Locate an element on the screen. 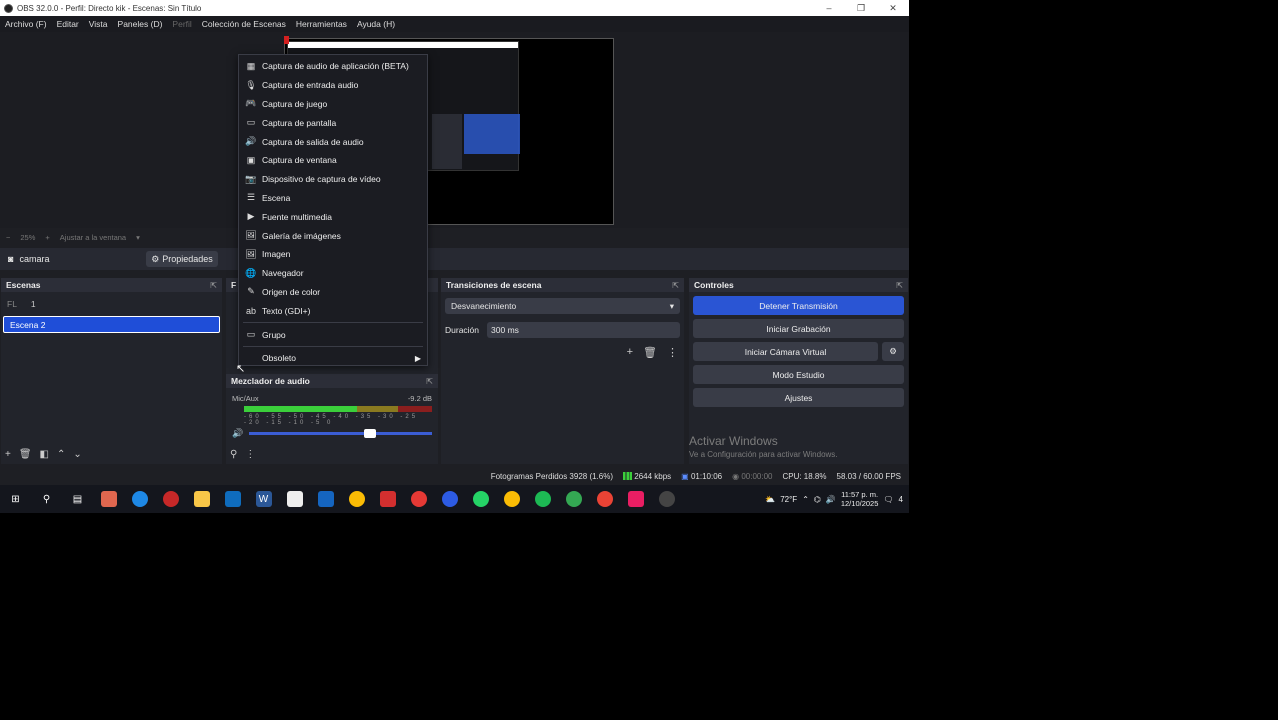 This screenshot has height=720, width=1278. outlook-icon is located at coordinates (232, 499).